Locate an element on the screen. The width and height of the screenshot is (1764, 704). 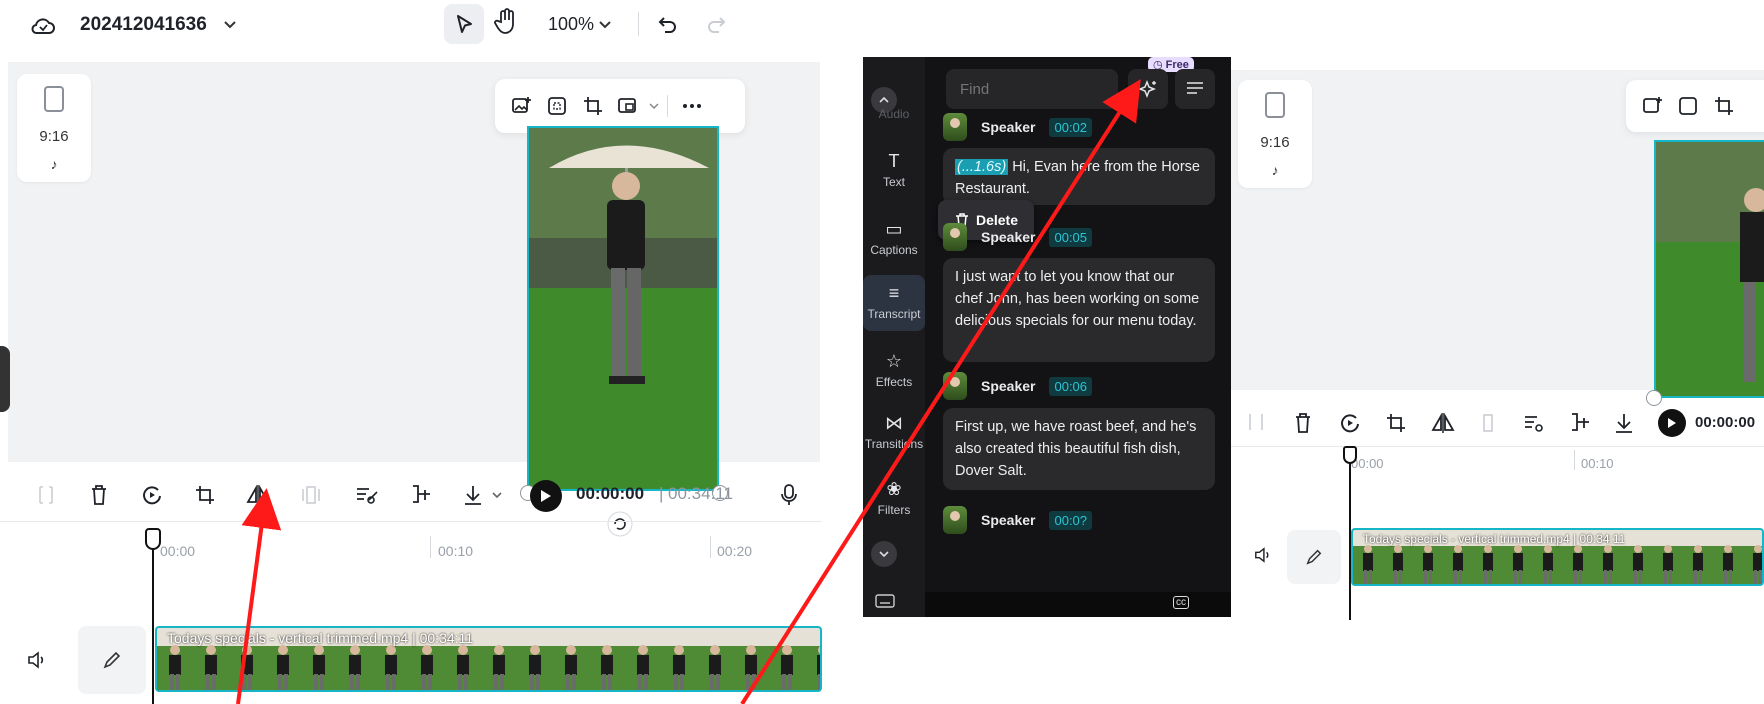
layout-chevron-icon is located at coordinates (654, 106).